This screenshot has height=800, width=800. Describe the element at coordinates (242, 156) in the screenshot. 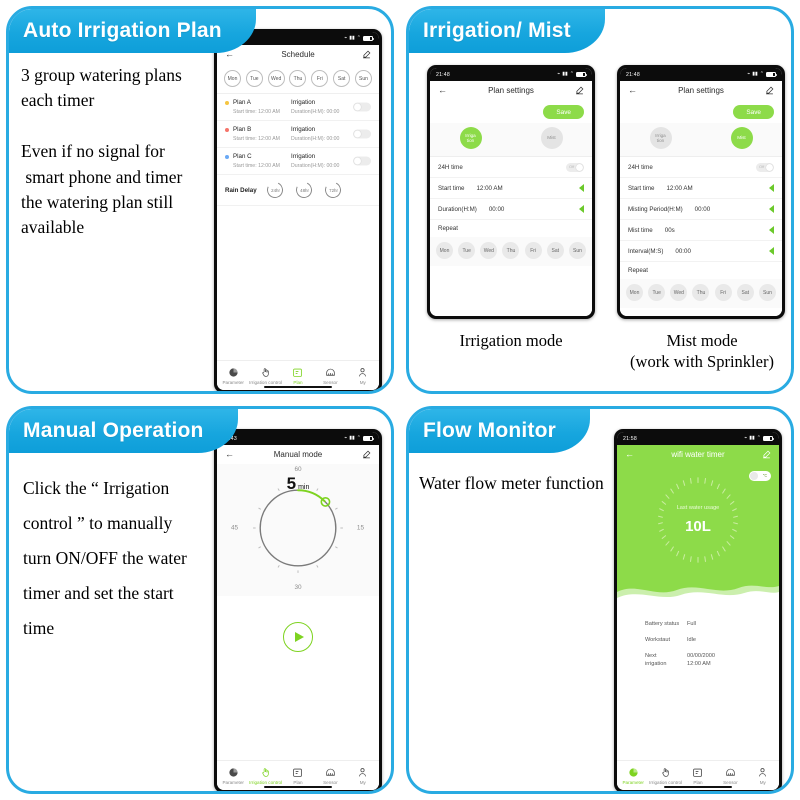

I see `plan-name: Plan C` at that location.